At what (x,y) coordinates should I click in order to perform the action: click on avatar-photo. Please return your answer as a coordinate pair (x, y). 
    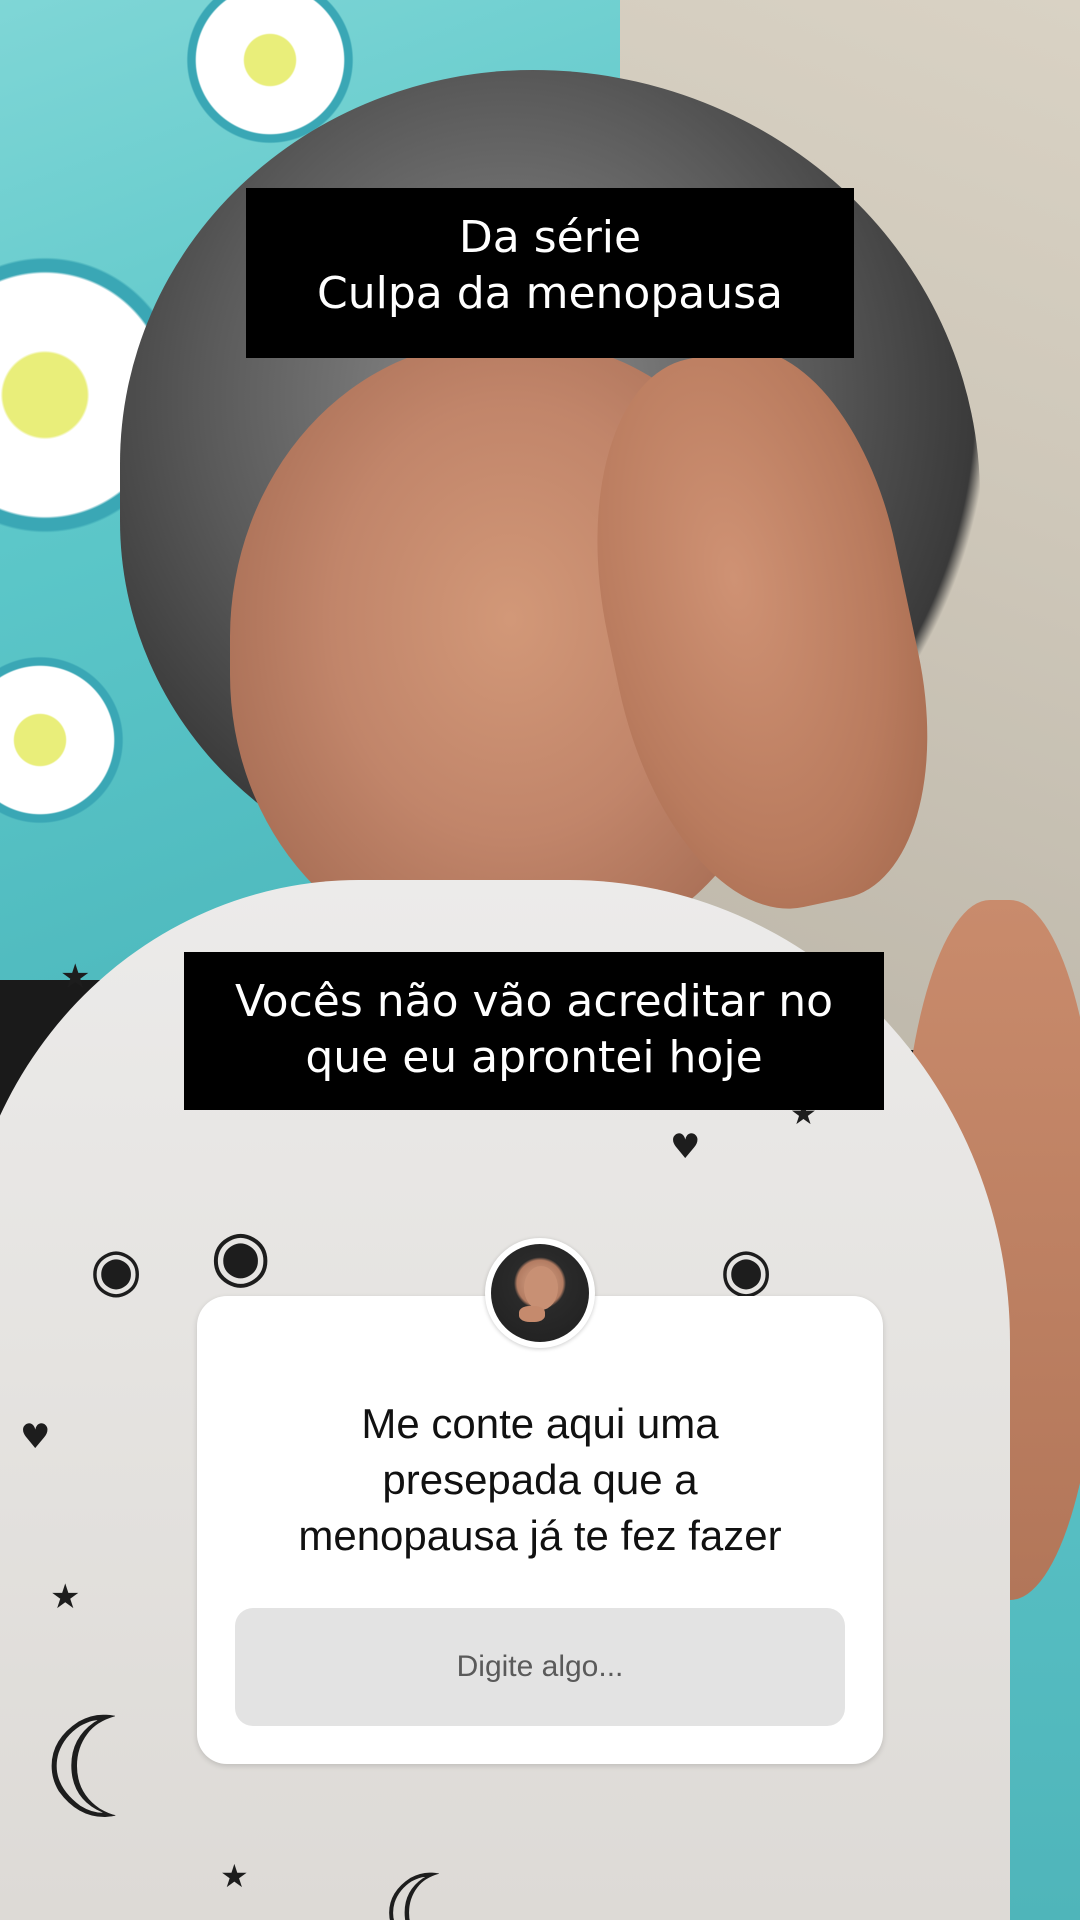
    Looking at the image, I should click on (540, 1293).